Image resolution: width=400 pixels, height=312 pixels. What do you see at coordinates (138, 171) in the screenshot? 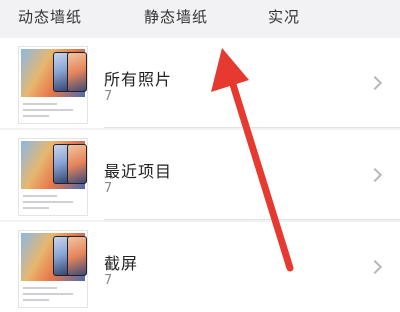
I see `album-title: 最近项目` at bounding box center [138, 171].